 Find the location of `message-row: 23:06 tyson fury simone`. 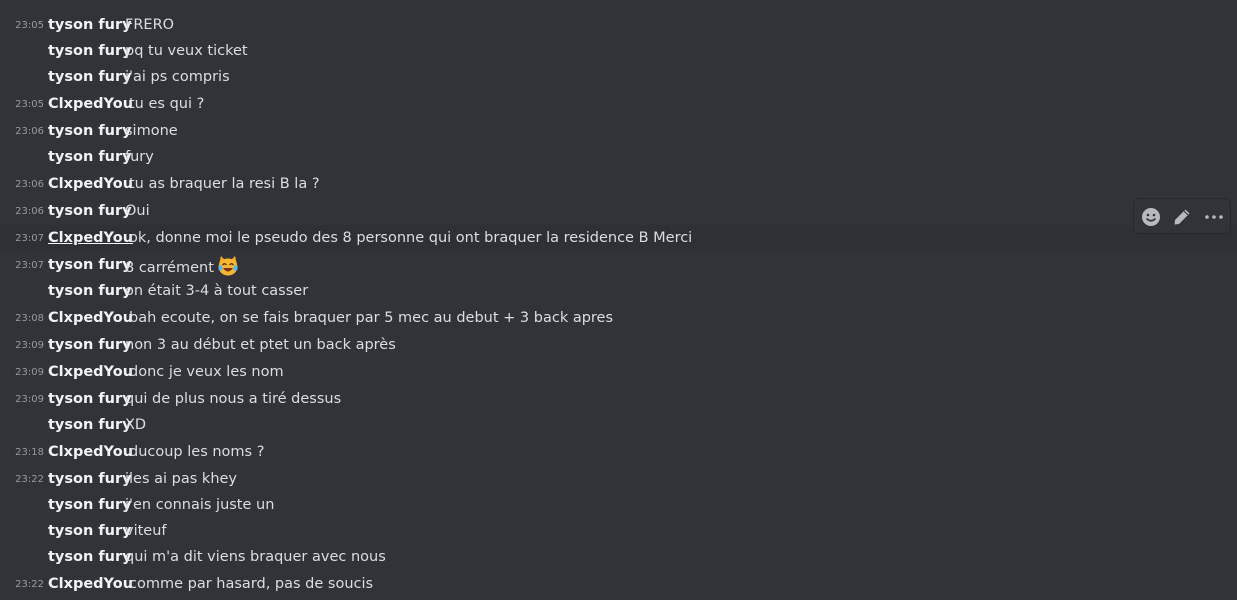

message-row: 23:06 tyson fury simone is located at coordinates (618, 131).